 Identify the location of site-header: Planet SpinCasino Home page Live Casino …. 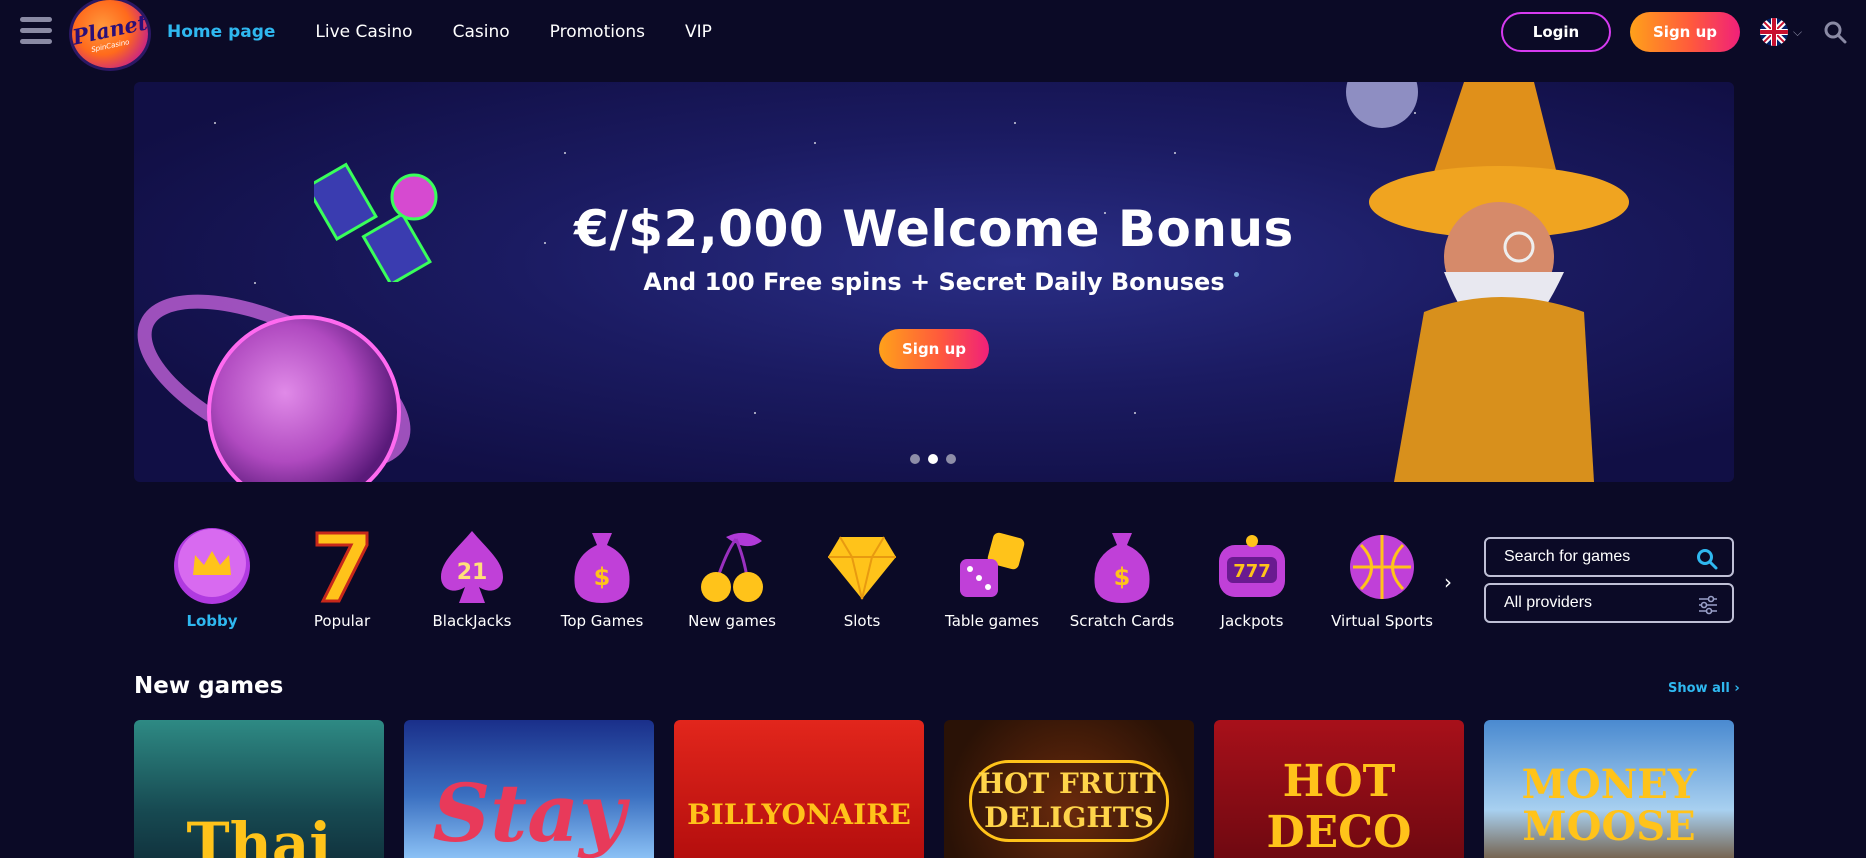
(933, 34).